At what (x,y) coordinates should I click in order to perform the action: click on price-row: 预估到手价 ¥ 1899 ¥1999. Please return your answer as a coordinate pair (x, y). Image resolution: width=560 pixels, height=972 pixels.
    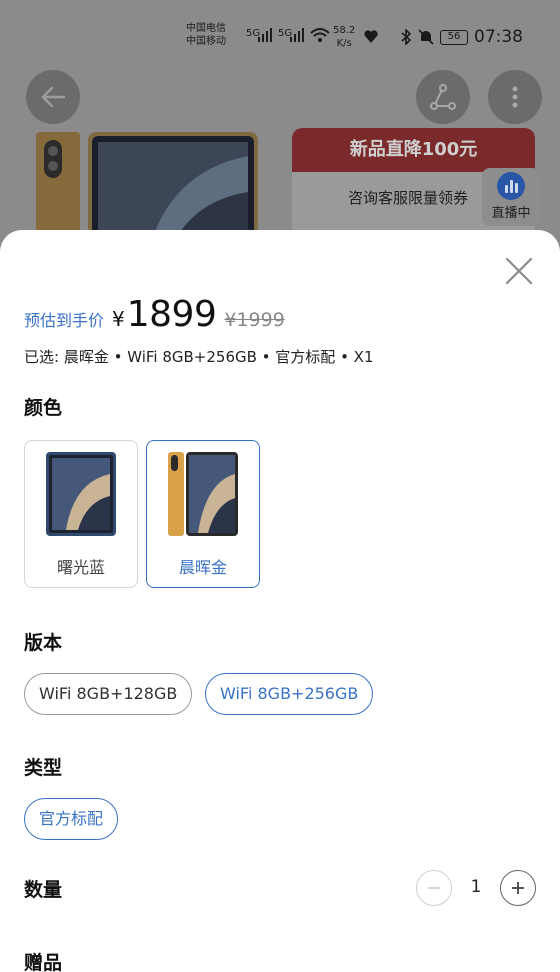
    Looking at the image, I should click on (154, 314).